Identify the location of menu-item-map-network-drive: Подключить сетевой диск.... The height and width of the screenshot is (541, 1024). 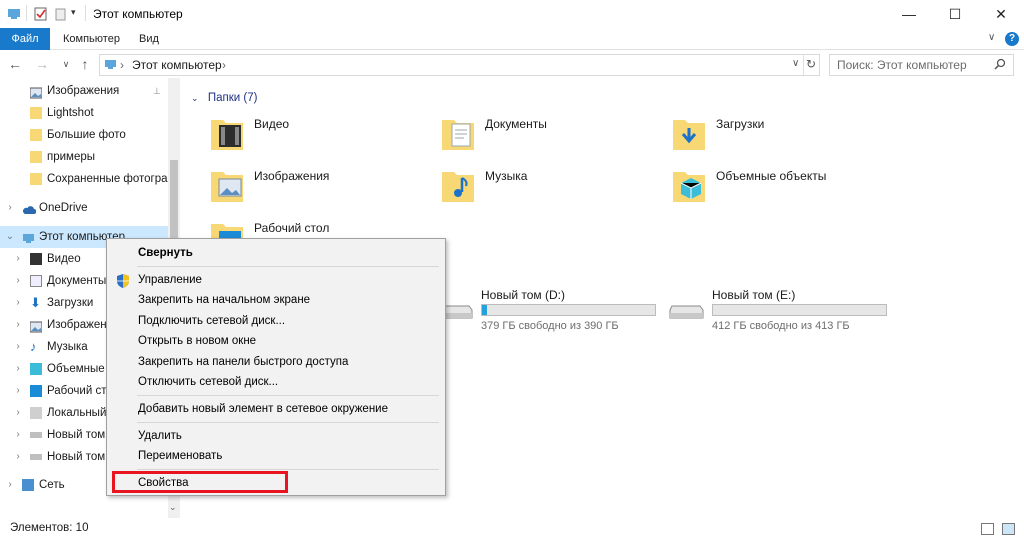
(276, 321).